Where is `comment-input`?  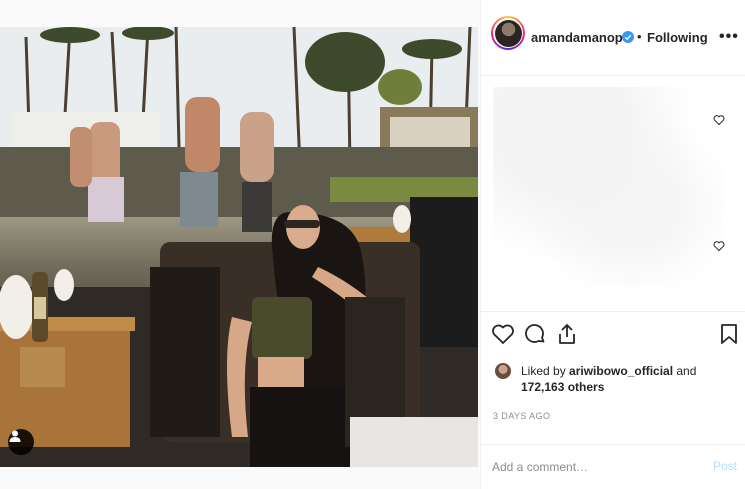
comment-input is located at coordinates (592, 467).